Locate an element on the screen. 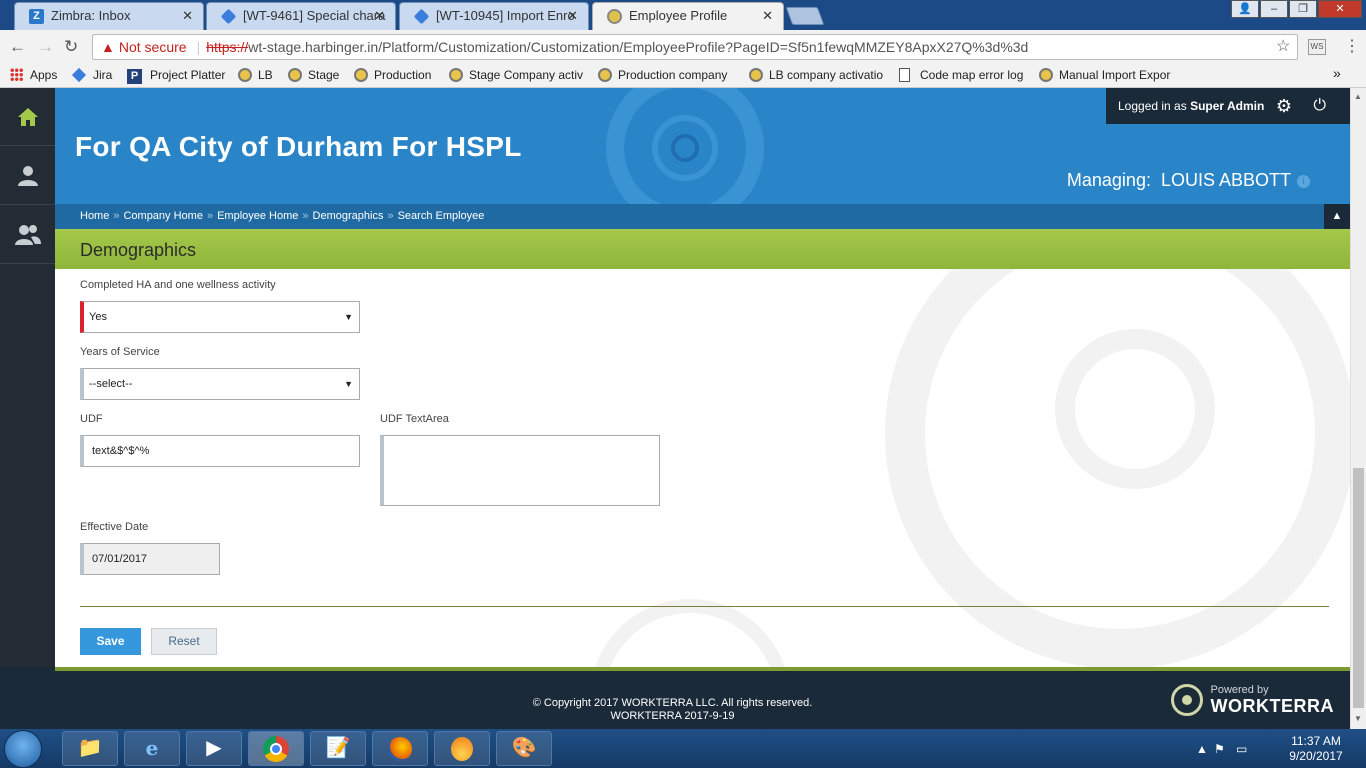 This screenshot has height=768, width=1366. browser-tab-wt-10945: [WT-10945] Import Enro ✕ is located at coordinates (494, 16).